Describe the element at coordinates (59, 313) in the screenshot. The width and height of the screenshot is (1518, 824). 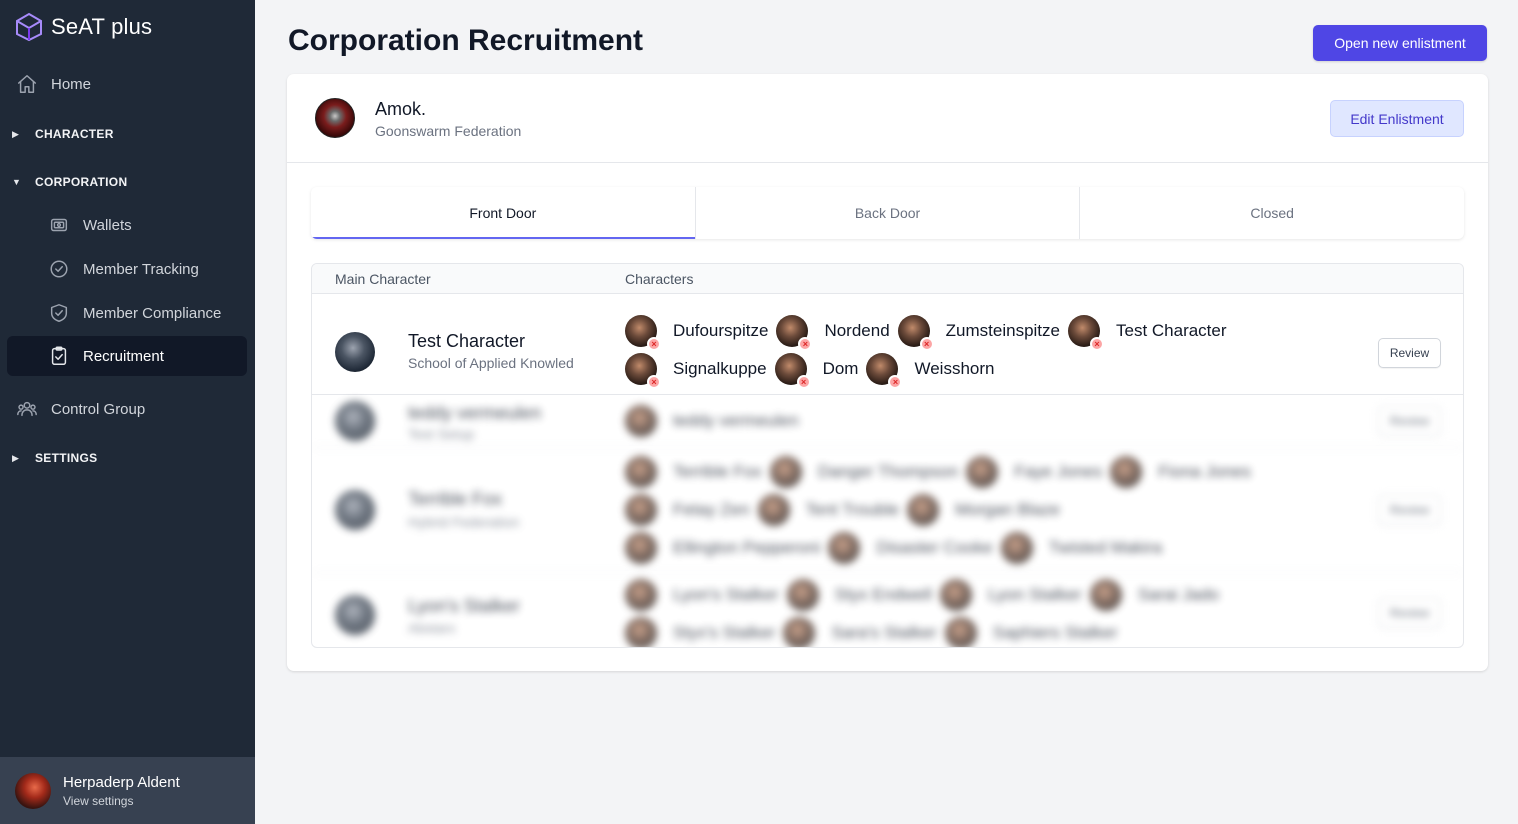
I see `shield-check-icon` at that location.